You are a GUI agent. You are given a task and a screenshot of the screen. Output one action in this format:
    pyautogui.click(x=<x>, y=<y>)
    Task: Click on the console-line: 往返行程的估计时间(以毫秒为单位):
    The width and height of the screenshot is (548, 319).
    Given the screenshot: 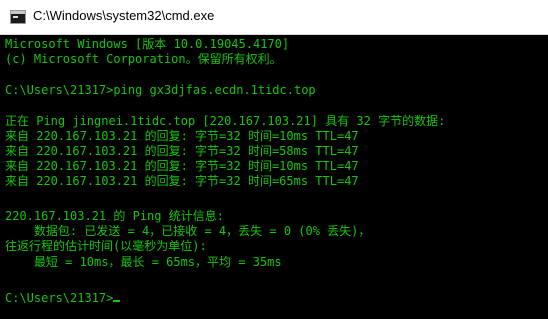 What is the action you would take?
    pyautogui.click(x=106, y=246)
    